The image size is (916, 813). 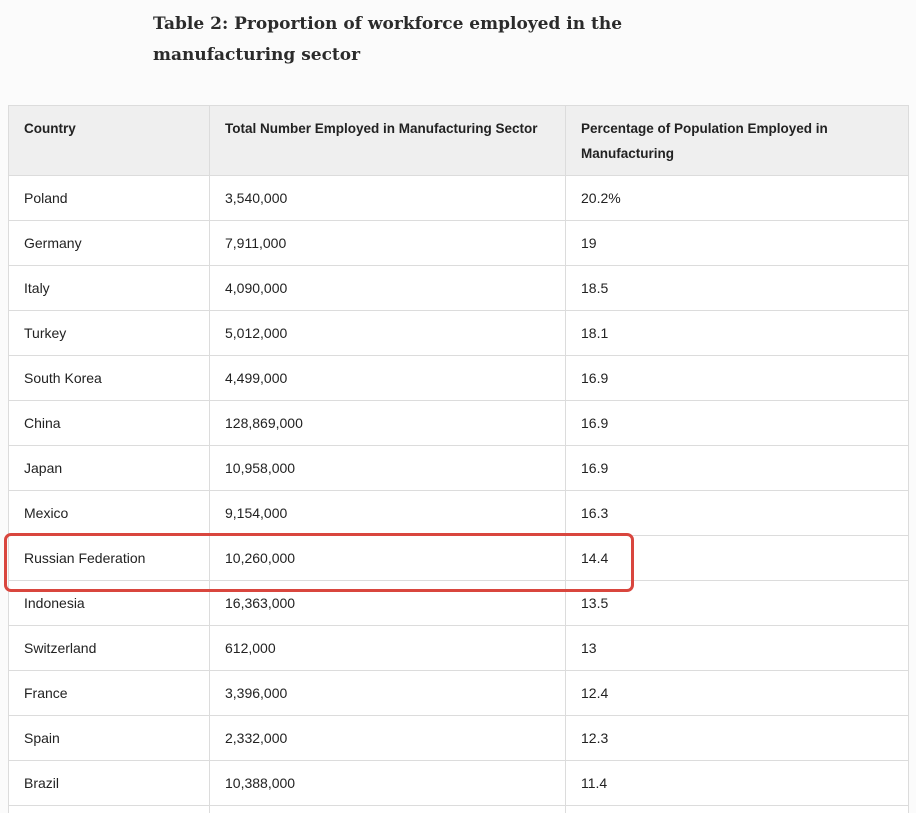 What do you see at coordinates (387, 423) in the screenshot?
I see `cell-total: 128,869,000` at bounding box center [387, 423].